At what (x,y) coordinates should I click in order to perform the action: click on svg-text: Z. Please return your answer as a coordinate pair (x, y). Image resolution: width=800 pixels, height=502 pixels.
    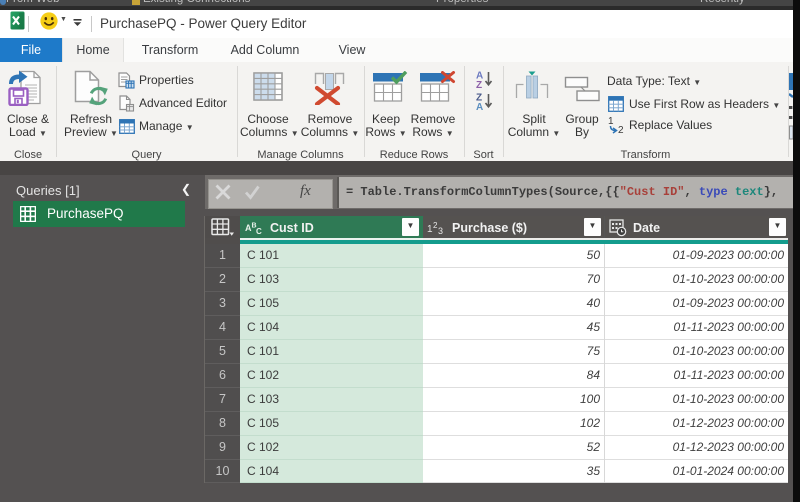
    Looking at the image, I should click on (479, 84).